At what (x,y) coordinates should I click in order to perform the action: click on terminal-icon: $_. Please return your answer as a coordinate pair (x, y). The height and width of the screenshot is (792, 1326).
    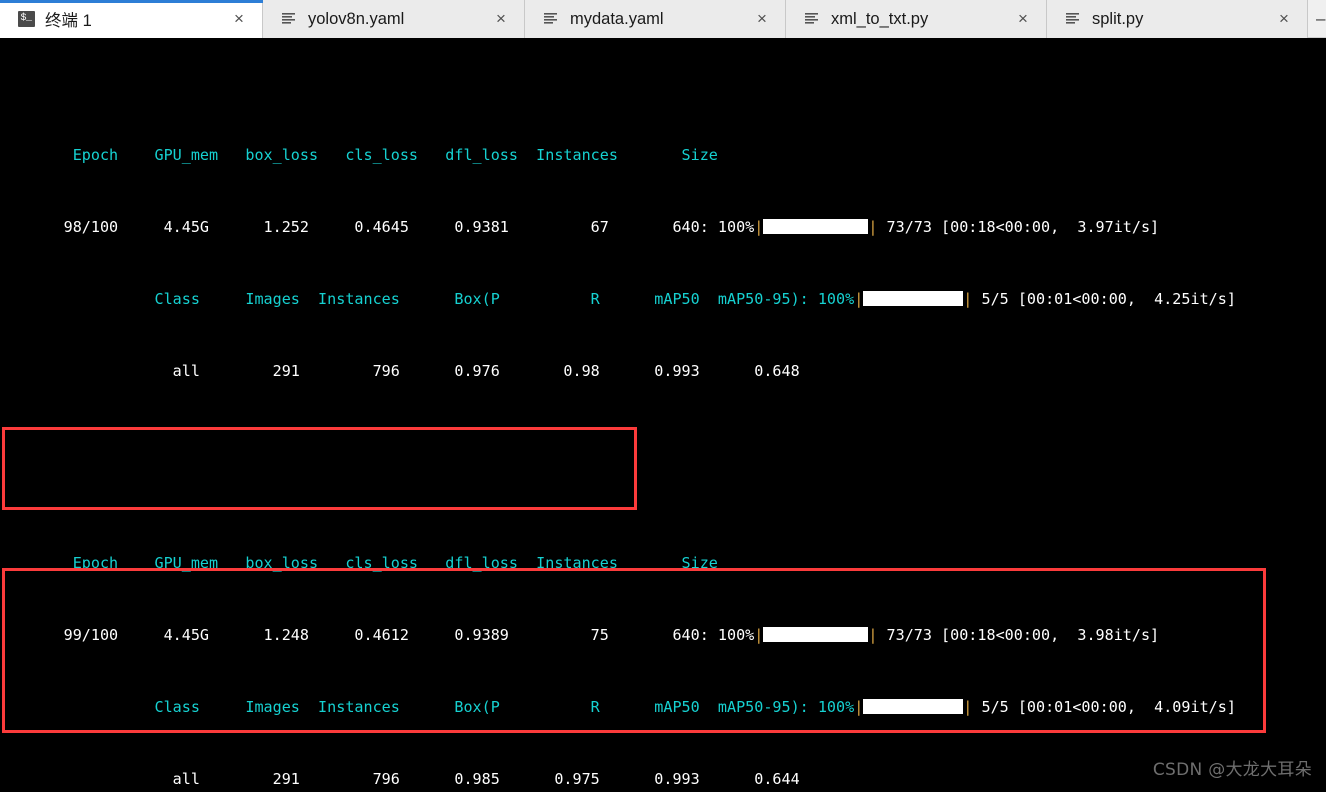
    Looking at the image, I should click on (26, 19).